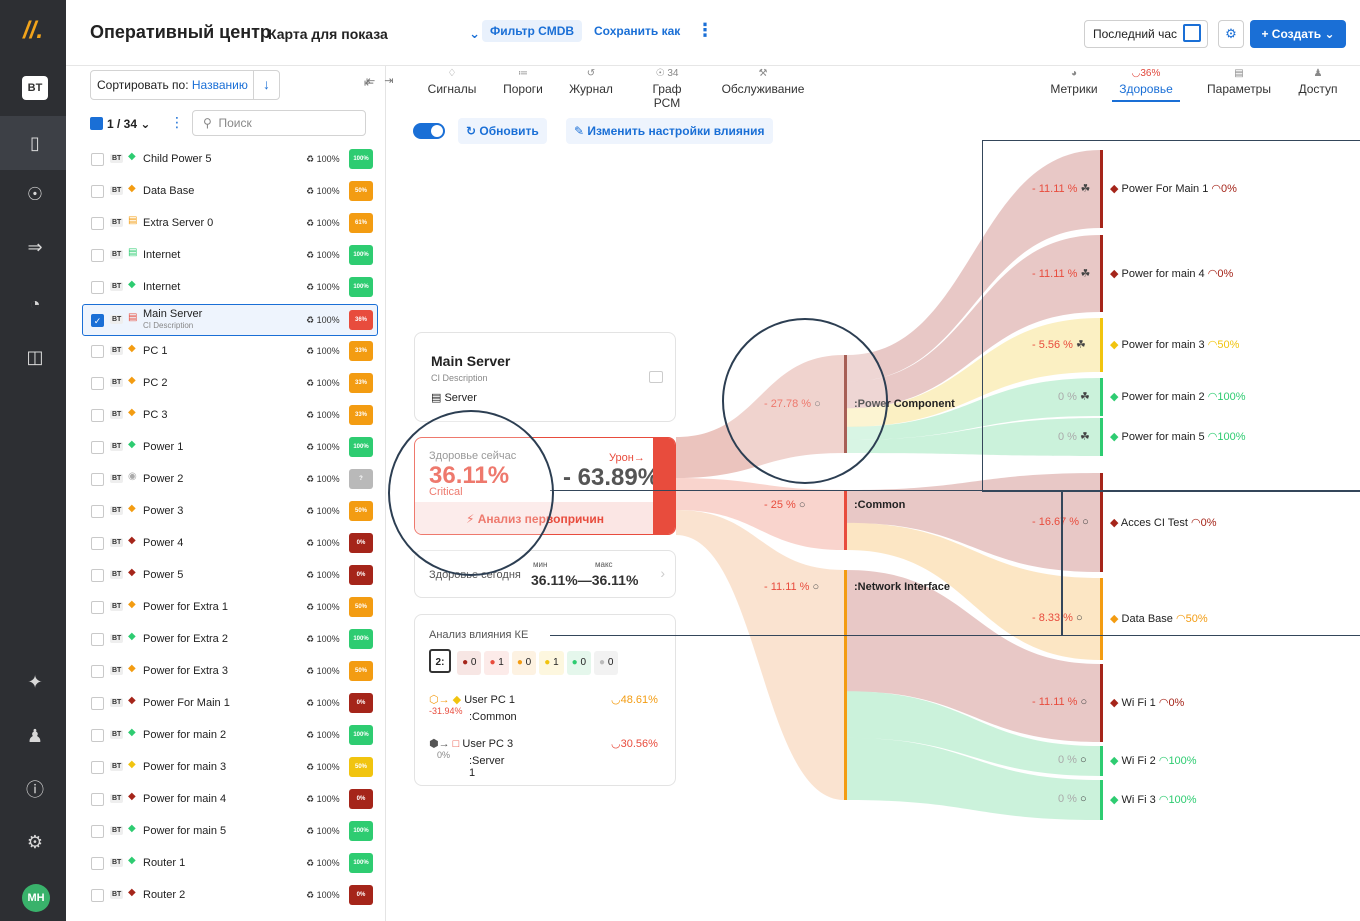 Image resolution: width=1360 pixels, height=921 pixels. Describe the element at coordinates (35, 304) in the screenshot. I see `pie-chart-icon: ◔` at that location.